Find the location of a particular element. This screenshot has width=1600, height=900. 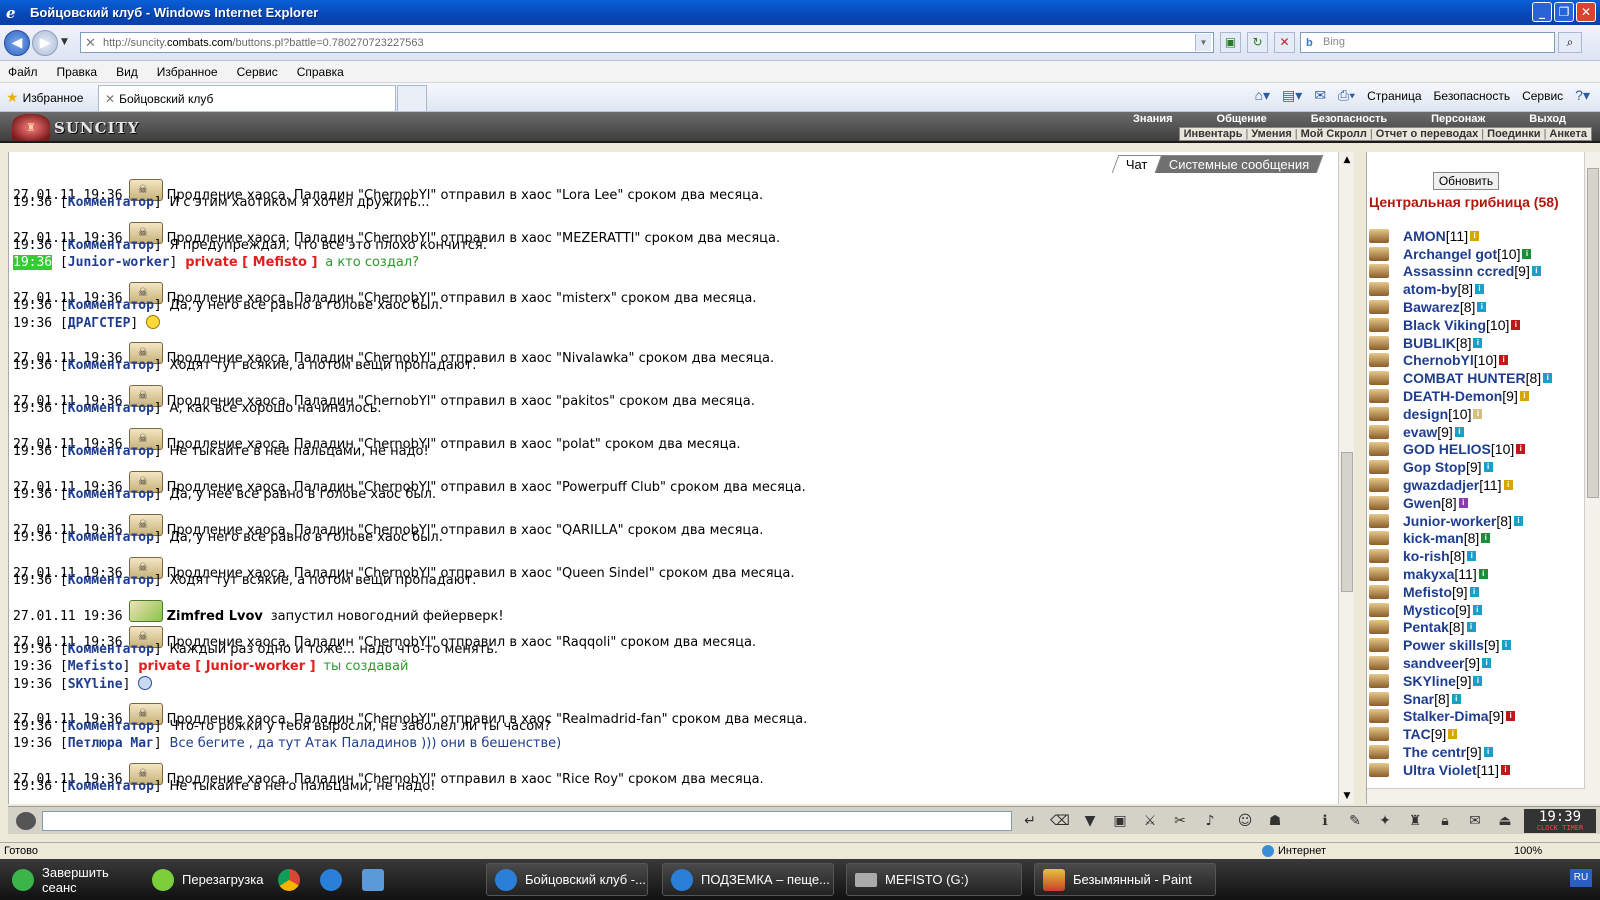

taskbar-window-3: MEFISTO (G:) is located at coordinates (934, 879).